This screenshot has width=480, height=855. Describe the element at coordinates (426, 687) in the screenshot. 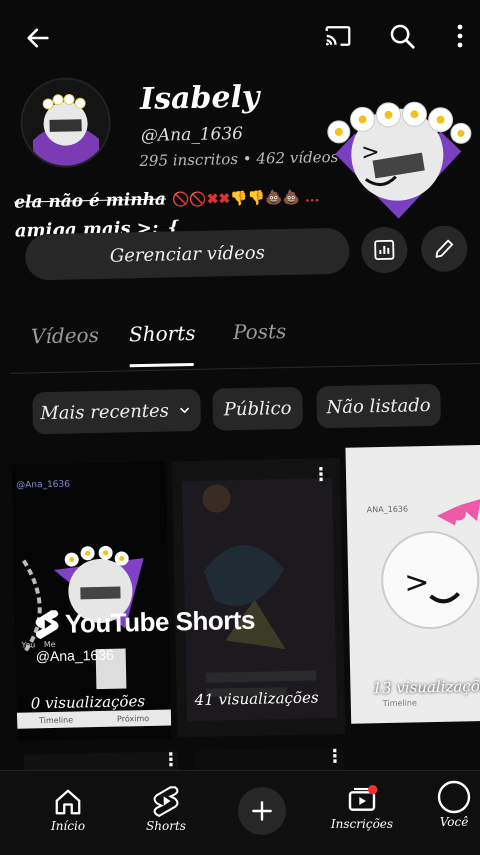

I see `short-views: 13 visualizações` at that location.